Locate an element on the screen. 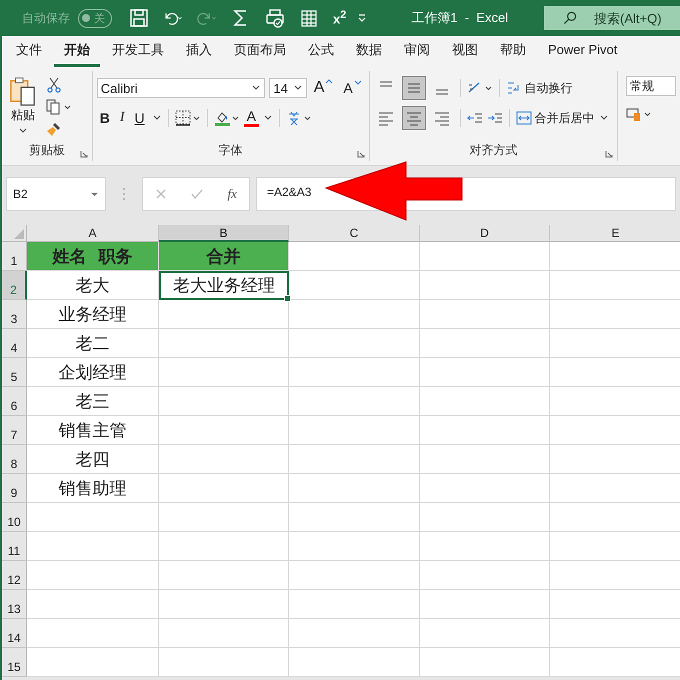 The height and width of the screenshot is (680, 680). table-cell: 老四 is located at coordinates (93, 459).